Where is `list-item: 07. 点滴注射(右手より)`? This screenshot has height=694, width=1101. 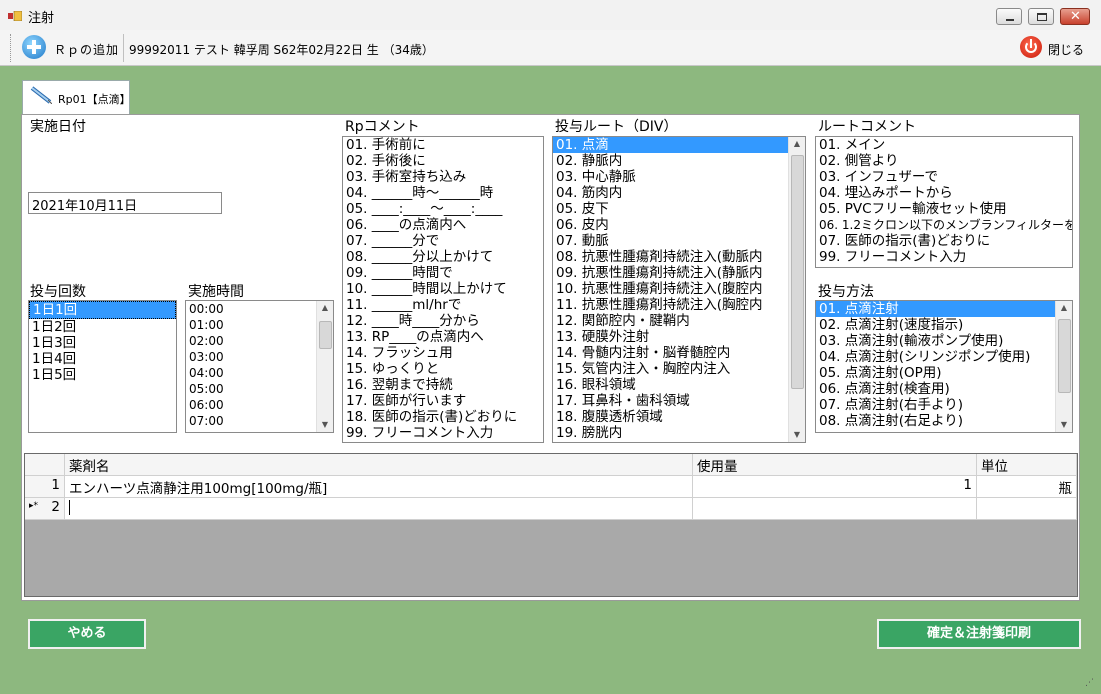
list-item: 07. 点滴注射(右手より) is located at coordinates (944, 405).